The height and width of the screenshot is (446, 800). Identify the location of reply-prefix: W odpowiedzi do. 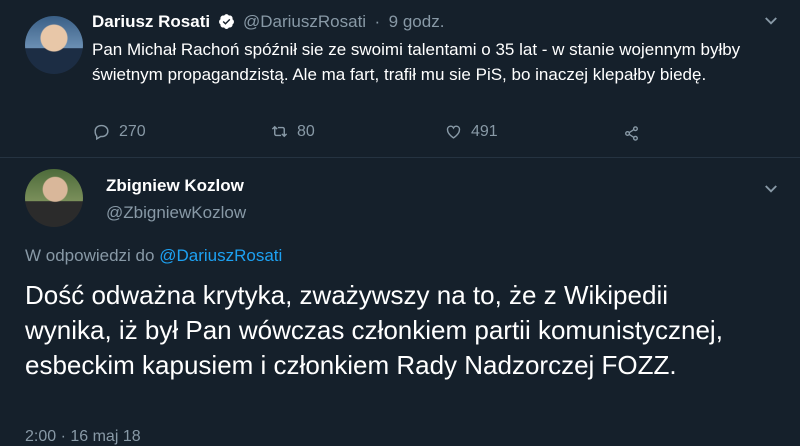
(90, 255).